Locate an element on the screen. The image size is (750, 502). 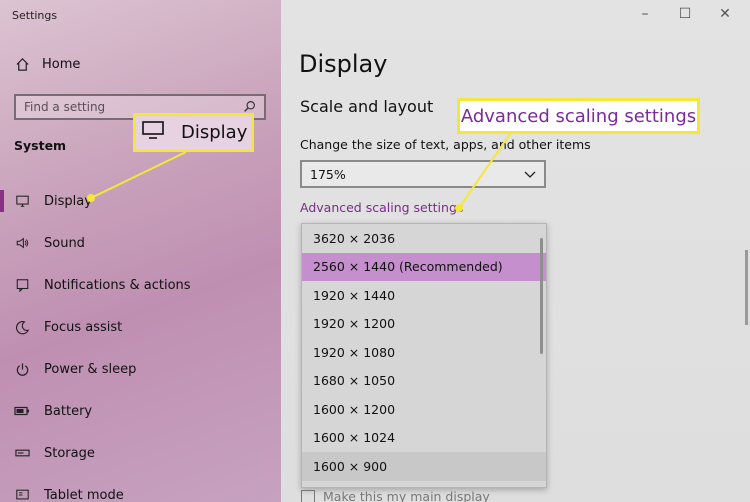
sidebar-item-tablet-mode: Tablet mode is located at coordinates (140, 488).